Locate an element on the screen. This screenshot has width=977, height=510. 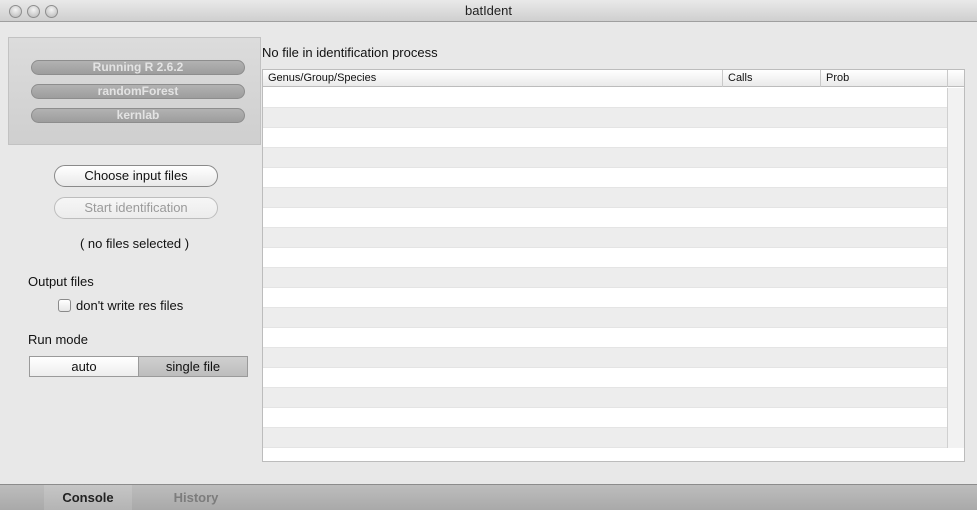
table-header: Genus/Group/Species Calls Prob is located at coordinates (613, 78).